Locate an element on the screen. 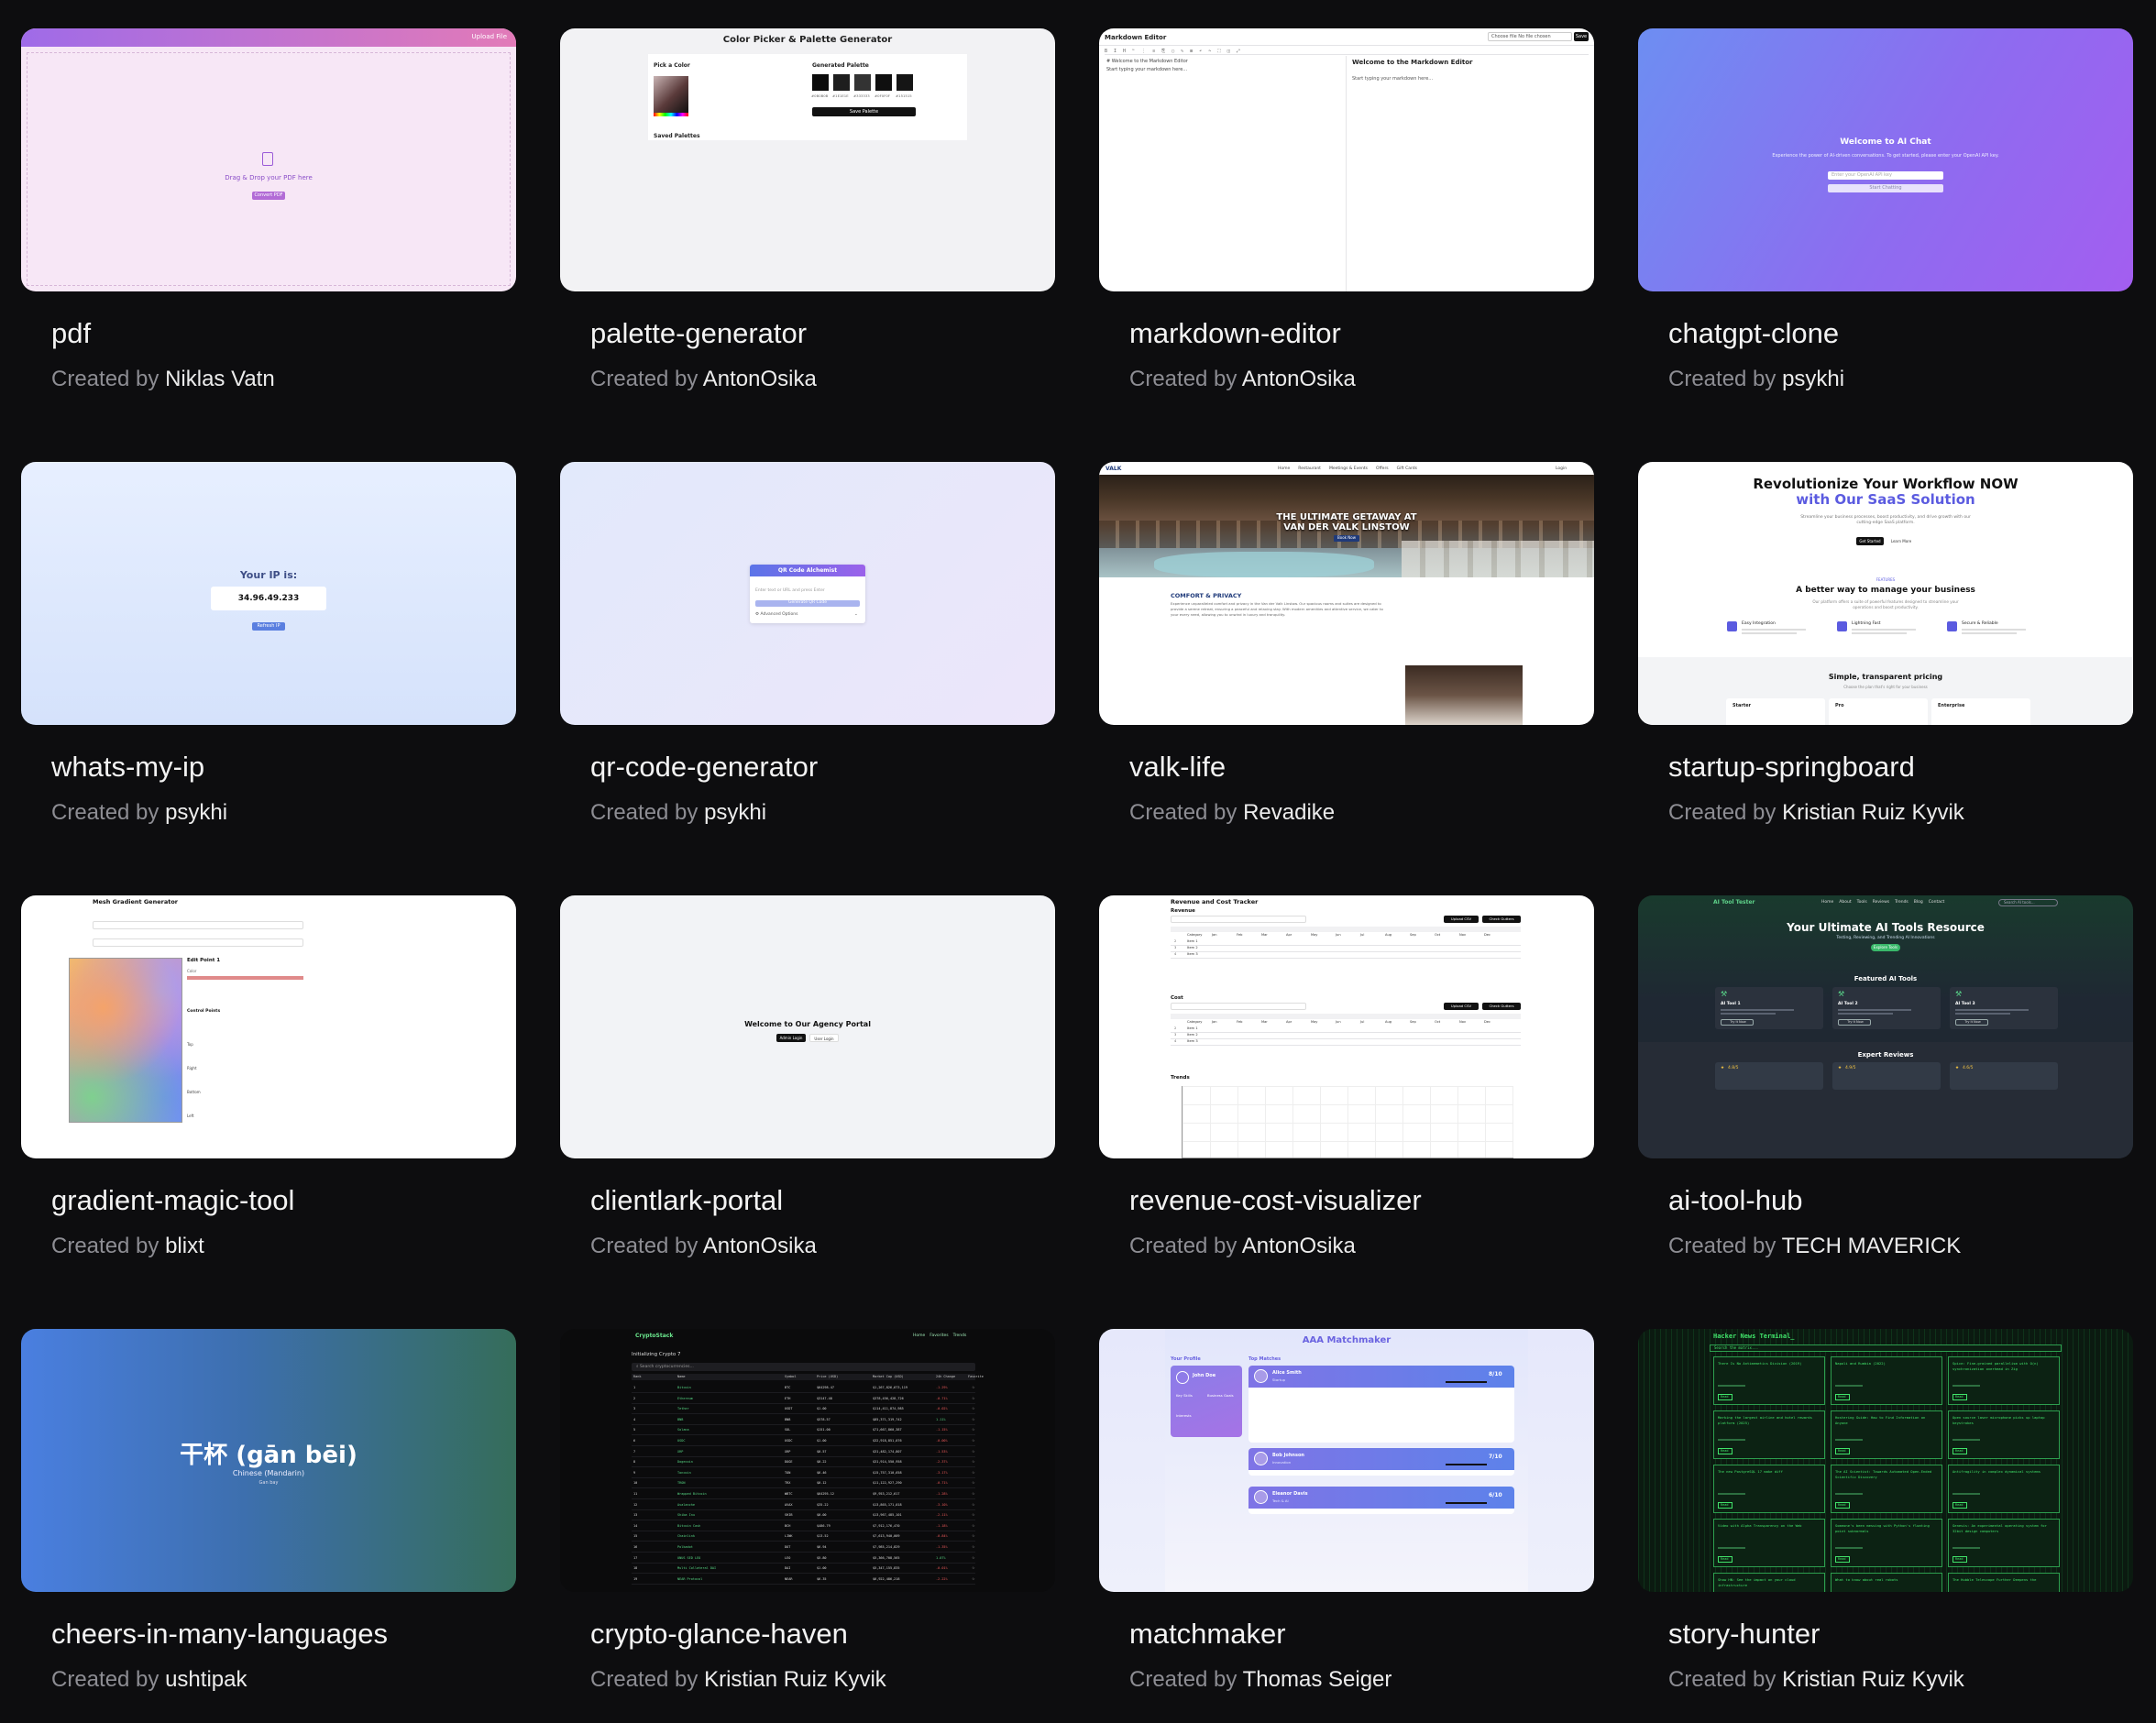  nav-item: About is located at coordinates (1845, 903).